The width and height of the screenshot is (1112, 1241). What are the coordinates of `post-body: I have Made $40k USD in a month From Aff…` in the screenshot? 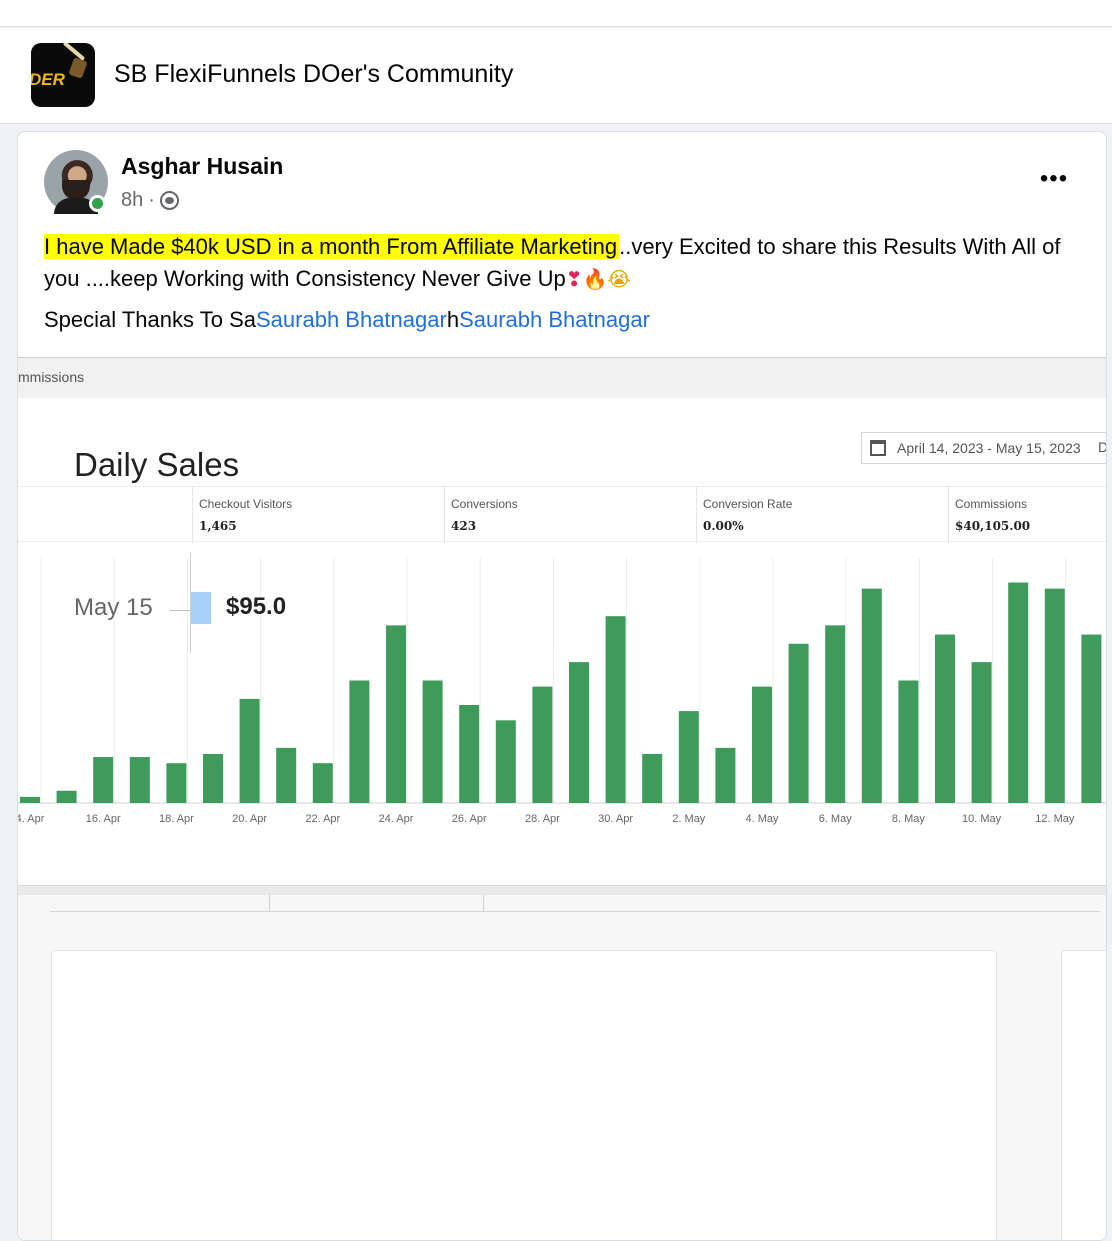 It's located at (564, 263).